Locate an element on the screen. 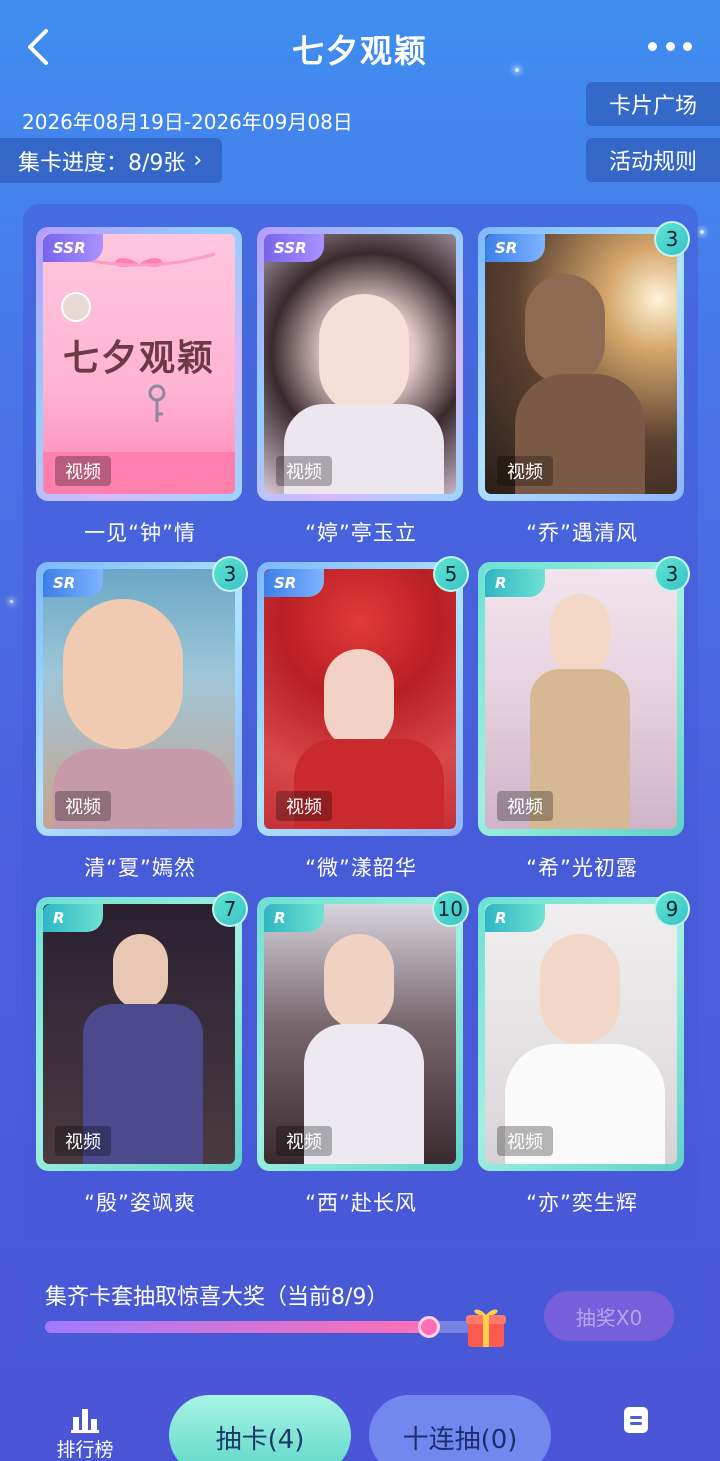 This screenshot has width=720, height=1461. card-name: “微”漾韶华 is located at coordinates (361, 868).